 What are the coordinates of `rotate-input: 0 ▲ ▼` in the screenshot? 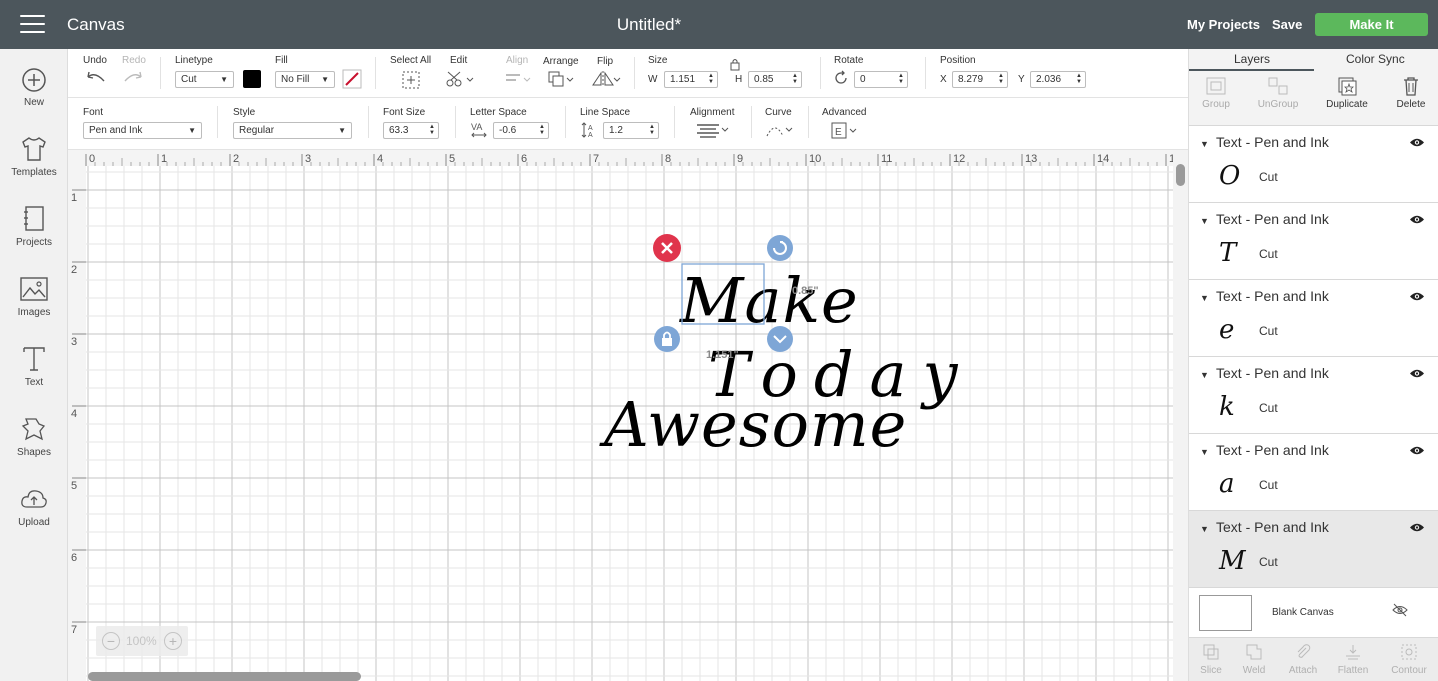 It's located at (881, 79).